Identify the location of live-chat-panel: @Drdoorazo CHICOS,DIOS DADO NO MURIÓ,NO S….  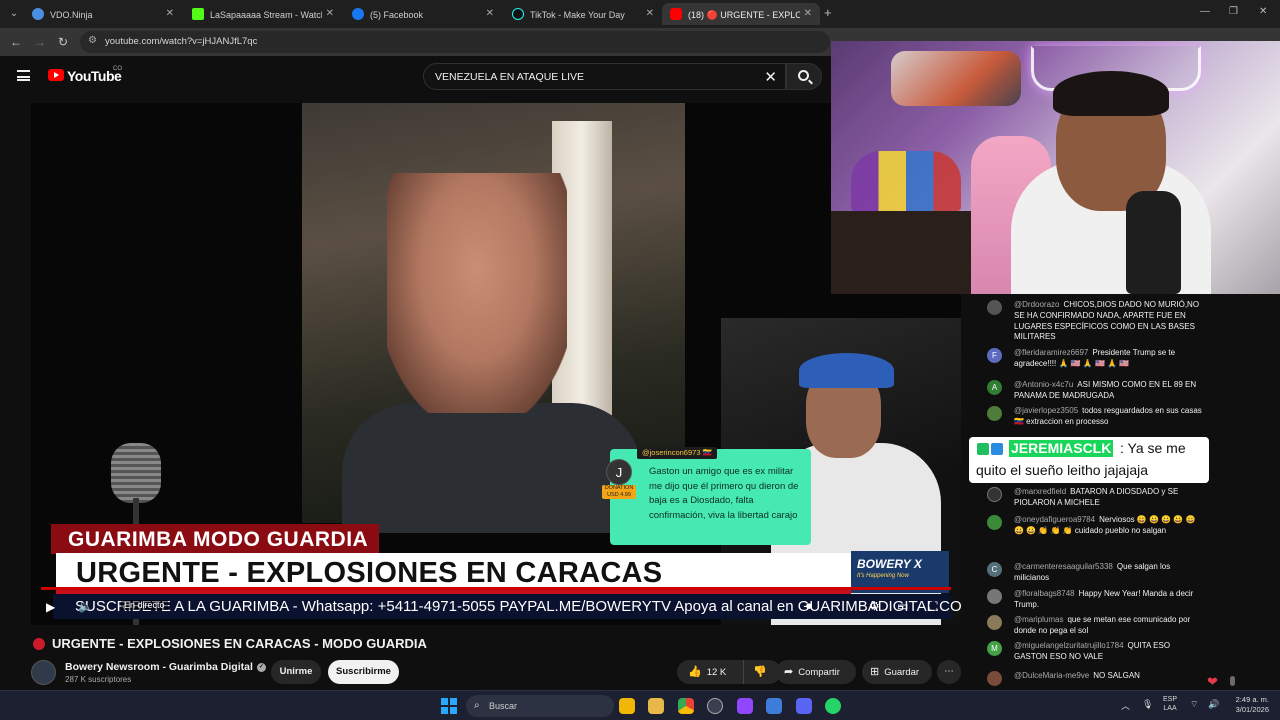
(1106, 492).